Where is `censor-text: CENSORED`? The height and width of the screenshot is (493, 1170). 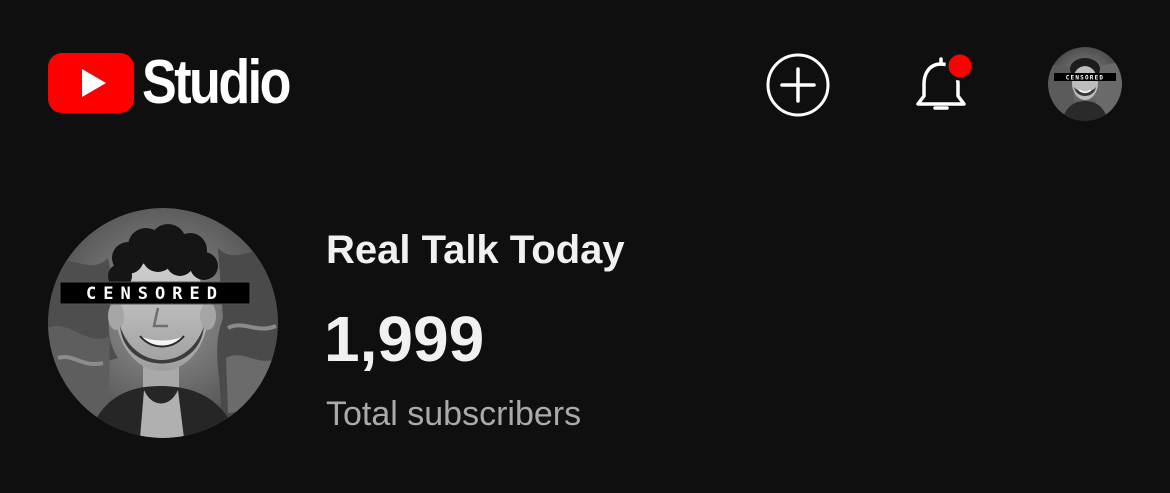 censor-text: CENSORED is located at coordinates (155, 294).